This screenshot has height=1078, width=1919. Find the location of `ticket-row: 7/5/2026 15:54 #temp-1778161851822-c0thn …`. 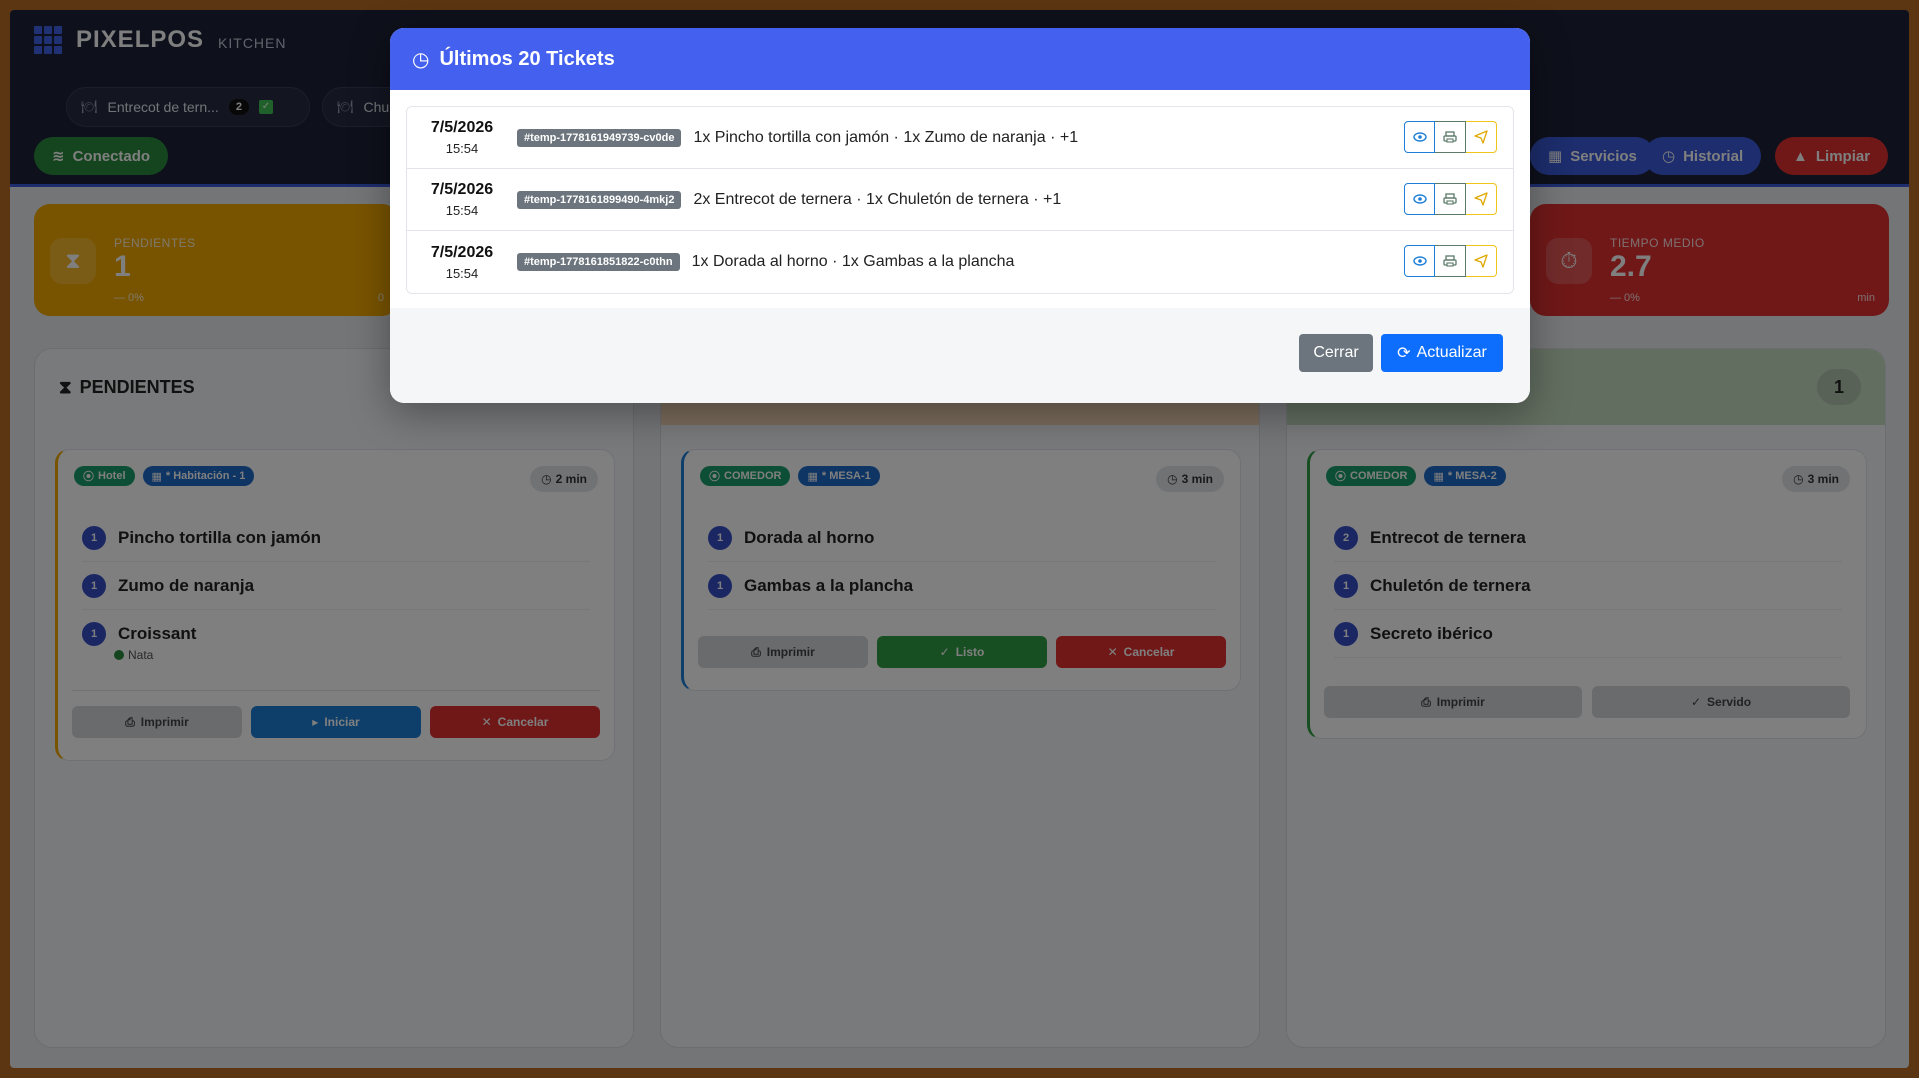

ticket-row: 7/5/2026 15:54 #temp-1778161851822-c0thn … is located at coordinates (960, 262).